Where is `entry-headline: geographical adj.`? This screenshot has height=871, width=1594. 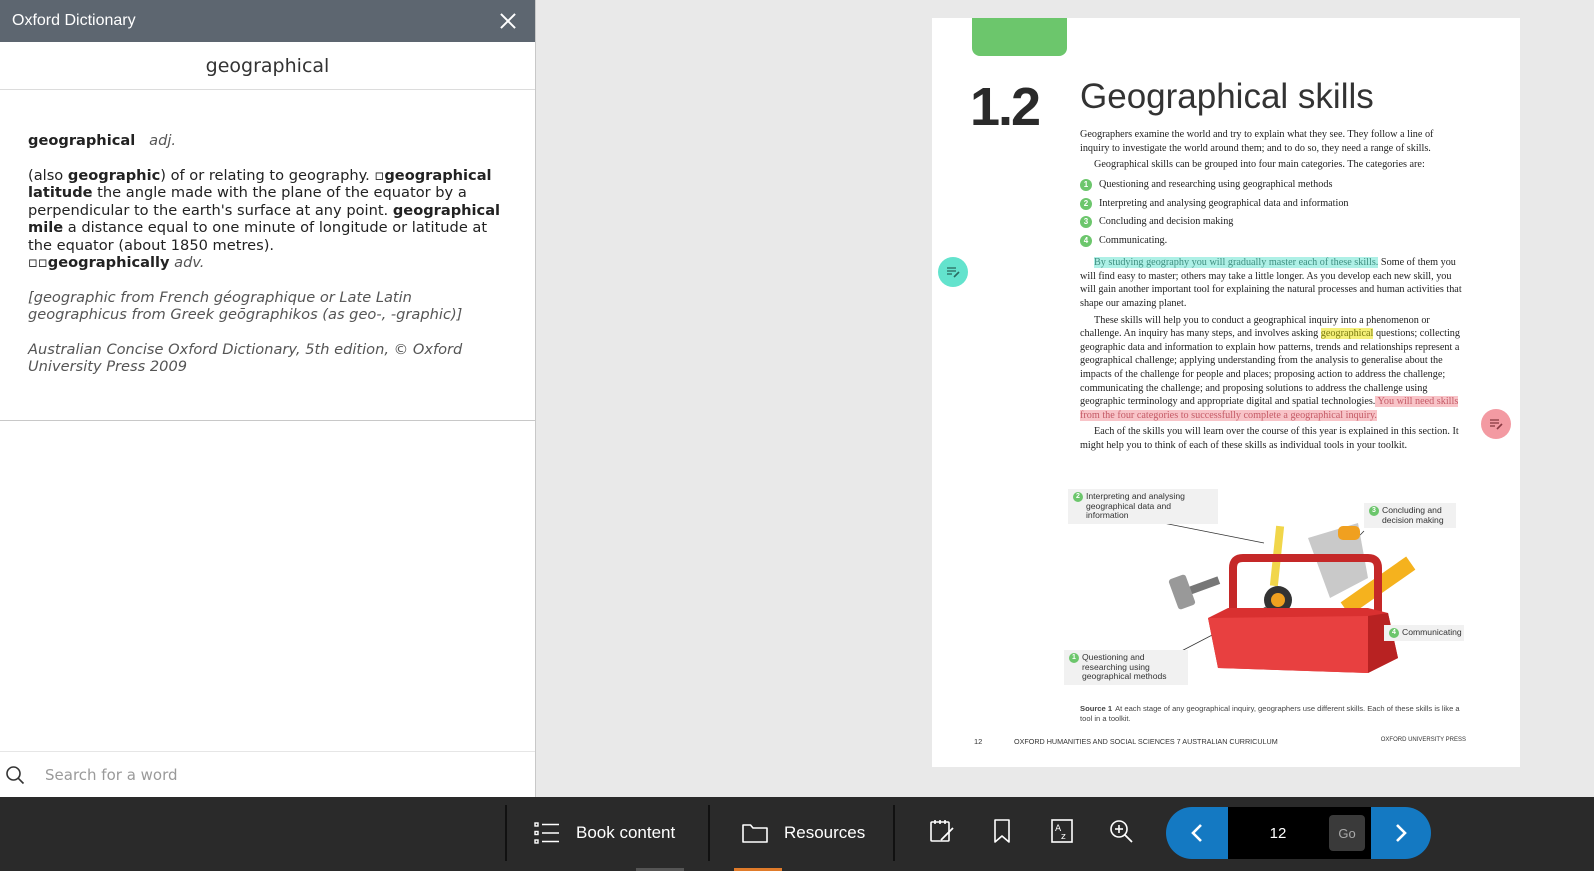
entry-headline: geographical adj. is located at coordinates (267, 141).